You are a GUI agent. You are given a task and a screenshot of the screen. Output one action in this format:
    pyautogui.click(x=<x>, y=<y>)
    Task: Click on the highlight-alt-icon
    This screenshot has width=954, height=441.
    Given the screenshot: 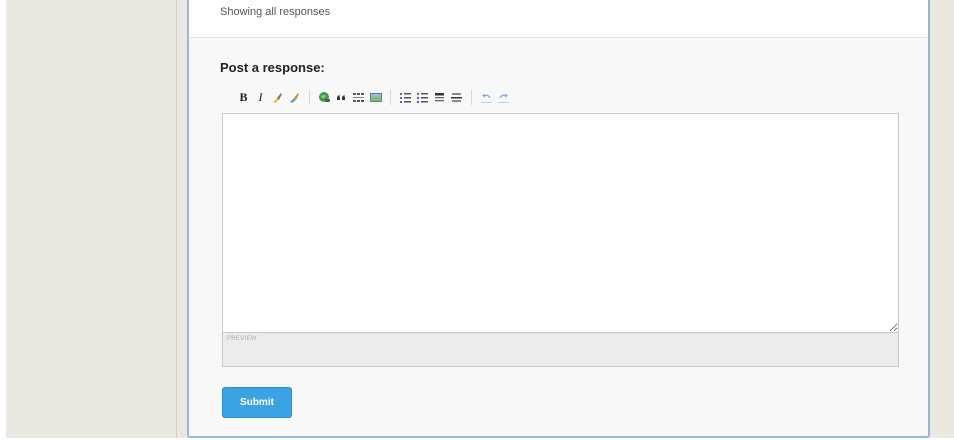 What is the action you would take?
    pyautogui.click(x=294, y=97)
    